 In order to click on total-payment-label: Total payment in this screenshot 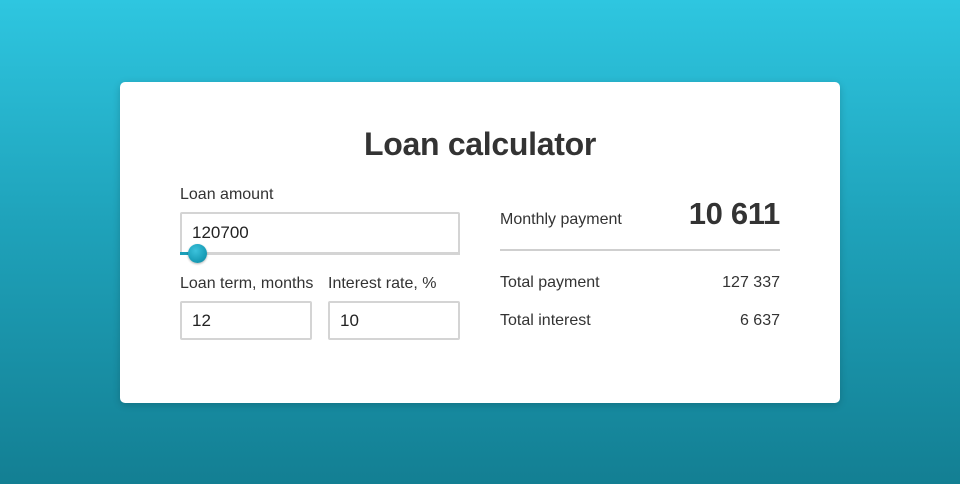, I will do `click(550, 282)`.